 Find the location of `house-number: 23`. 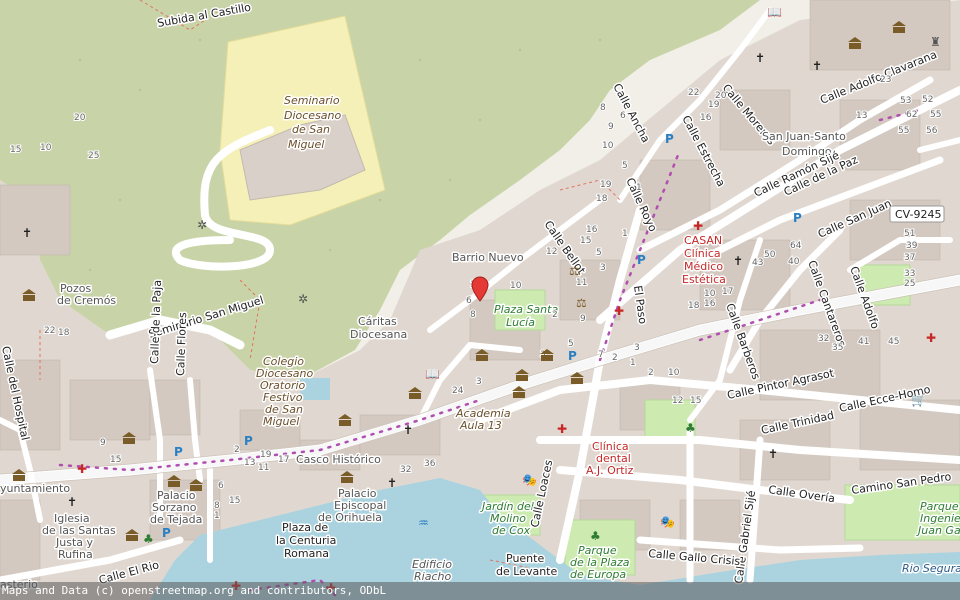

house-number: 23 is located at coordinates (885, 80).